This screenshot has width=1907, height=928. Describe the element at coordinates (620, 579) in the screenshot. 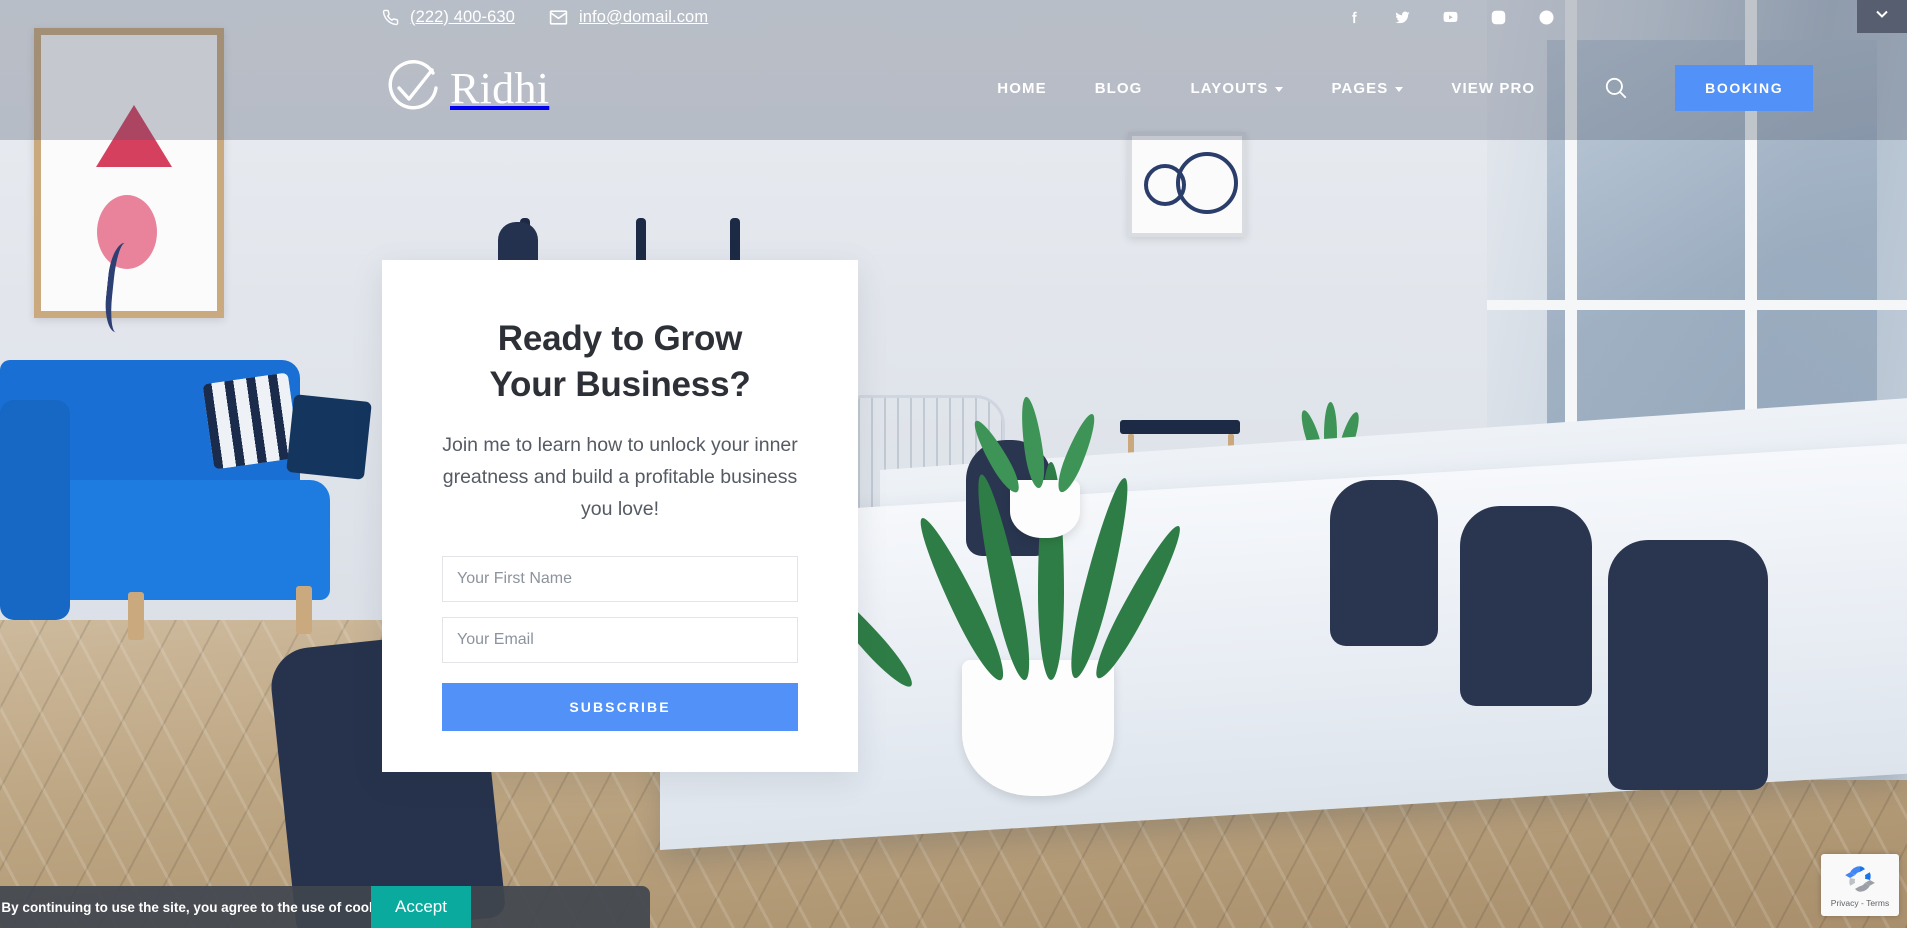

I see `first-name-input` at that location.